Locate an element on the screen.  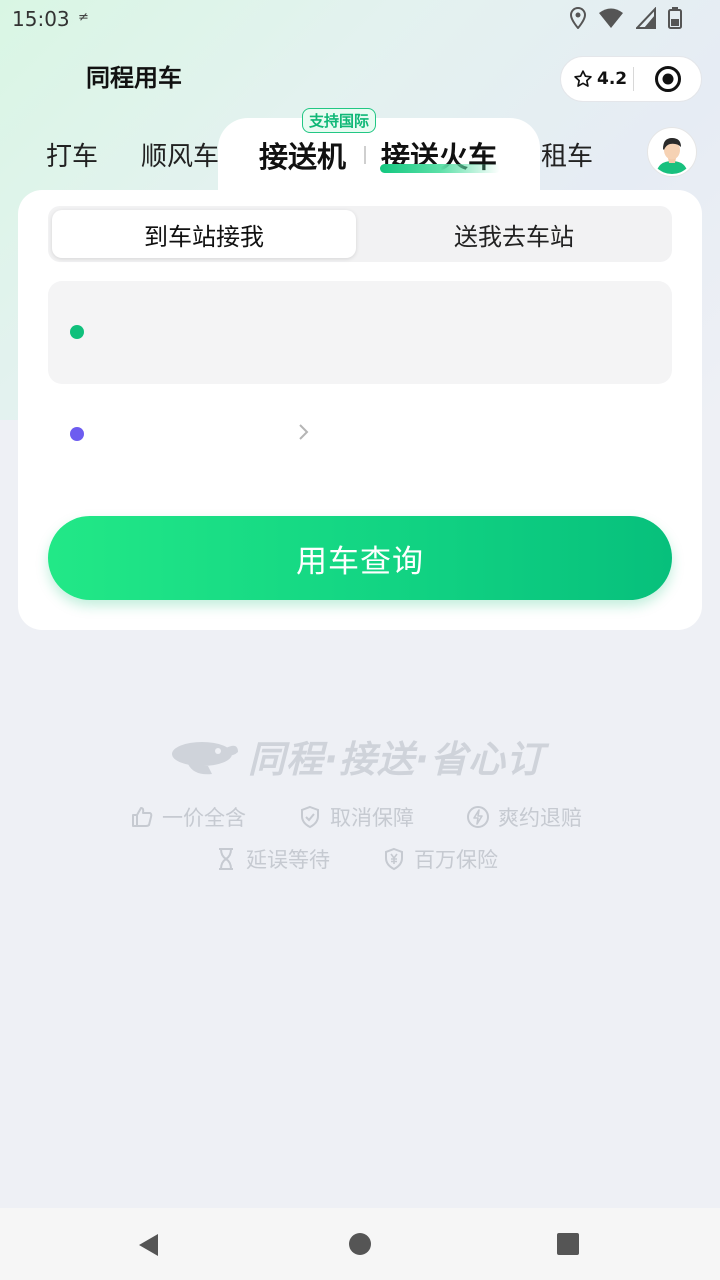
tab-airport-transfer: 接送机 is located at coordinates (302, 155).